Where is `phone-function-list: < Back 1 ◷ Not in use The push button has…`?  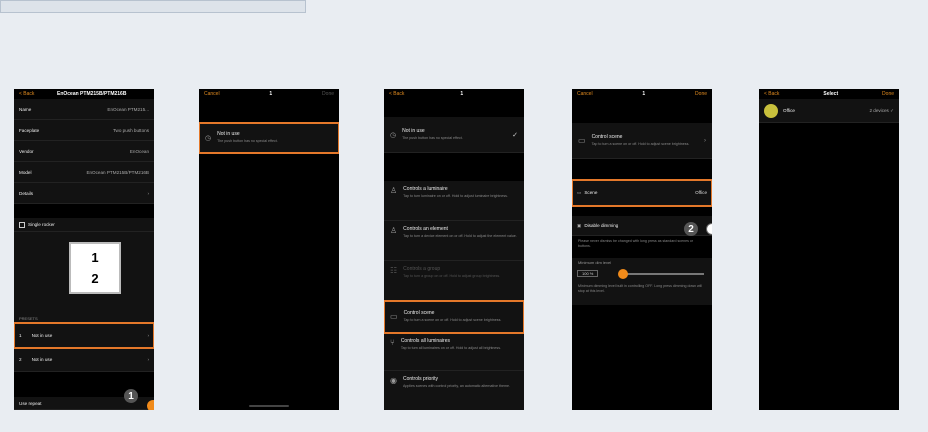
phone-function-list: < Back 1 ◷ Not in use The push button has… is located at coordinates (454, 249).